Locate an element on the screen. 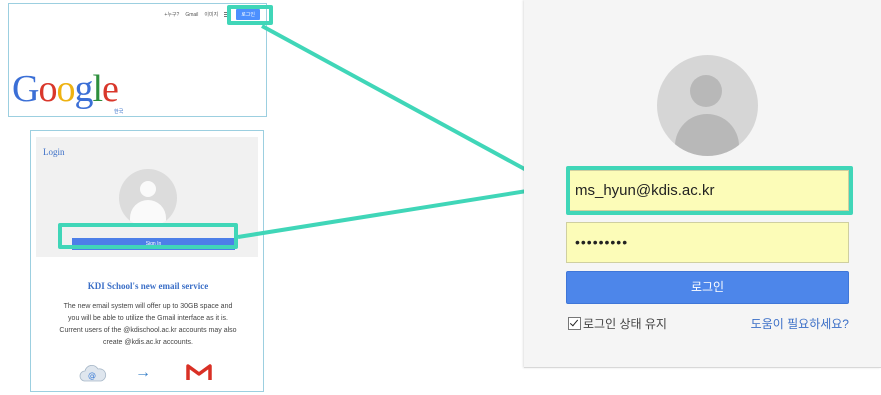 The image size is (881, 395). connector-login-to-form is located at coordinates (408, 105).